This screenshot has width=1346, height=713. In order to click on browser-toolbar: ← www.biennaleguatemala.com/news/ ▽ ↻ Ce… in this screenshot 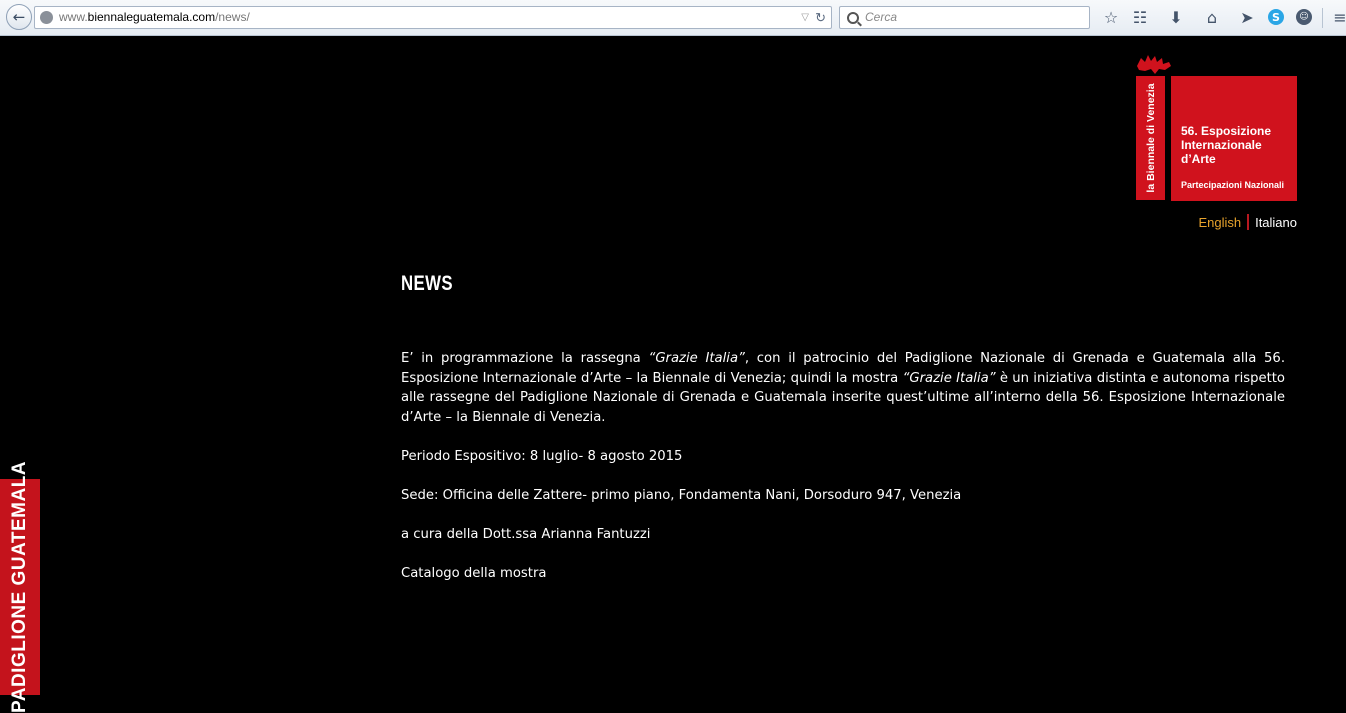, I will do `click(673, 18)`.